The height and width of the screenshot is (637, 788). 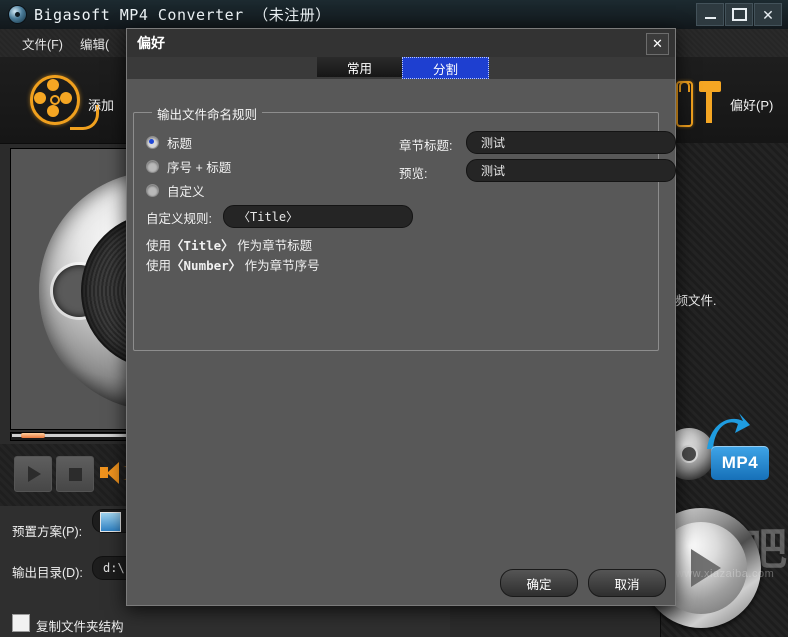 What do you see at coordinates (752, 105) in the screenshot?
I see `preferences-label: 偏好(P)` at bounding box center [752, 105].